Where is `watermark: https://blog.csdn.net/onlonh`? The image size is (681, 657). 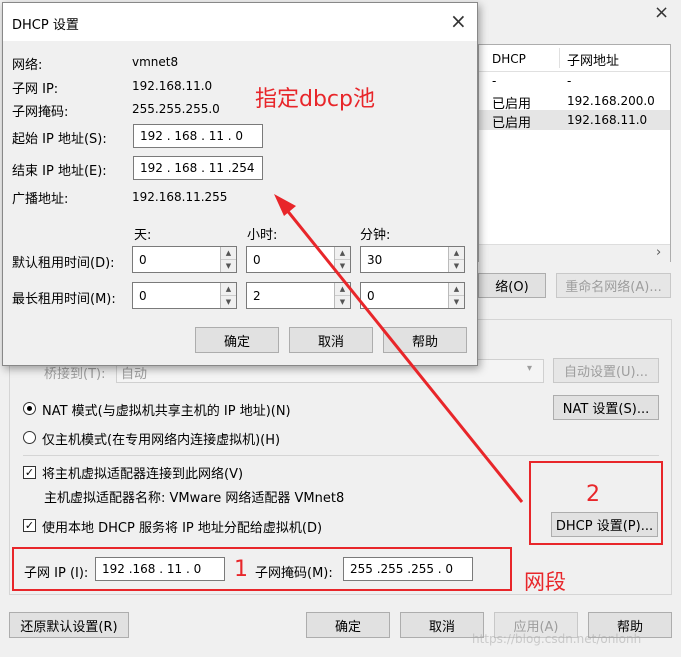
watermark: https://blog.csdn.net/onlonh is located at coordinates (557, 639).